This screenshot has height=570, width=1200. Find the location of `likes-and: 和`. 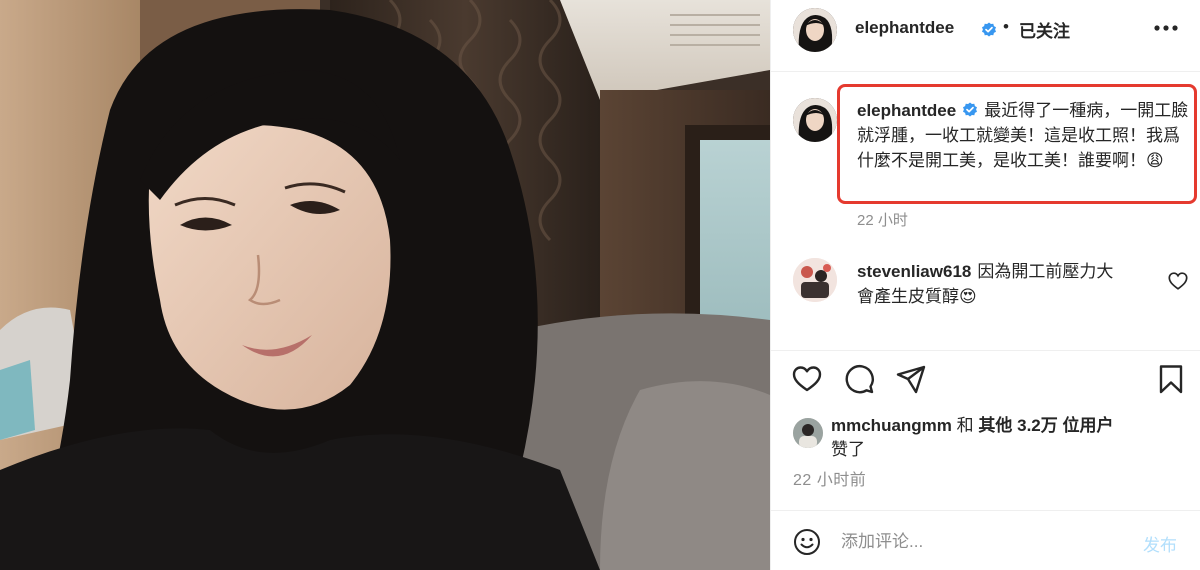

likes-and: 和 is located at coordinates (965, 425).